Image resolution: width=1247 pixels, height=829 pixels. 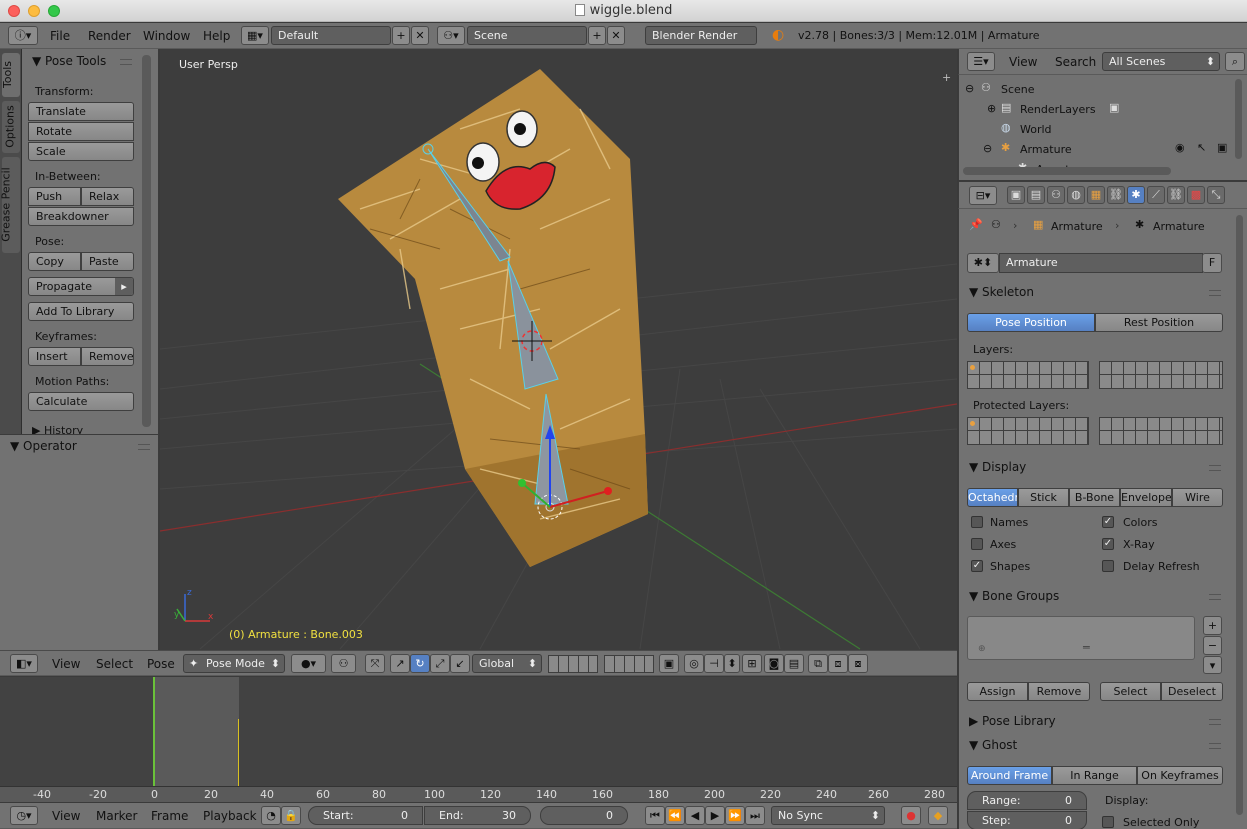 What do you see at coordinates (420, 663) in the screenshot?
I see `rotate-manipulator-icon: ↻` at bounding box center [420, 663].